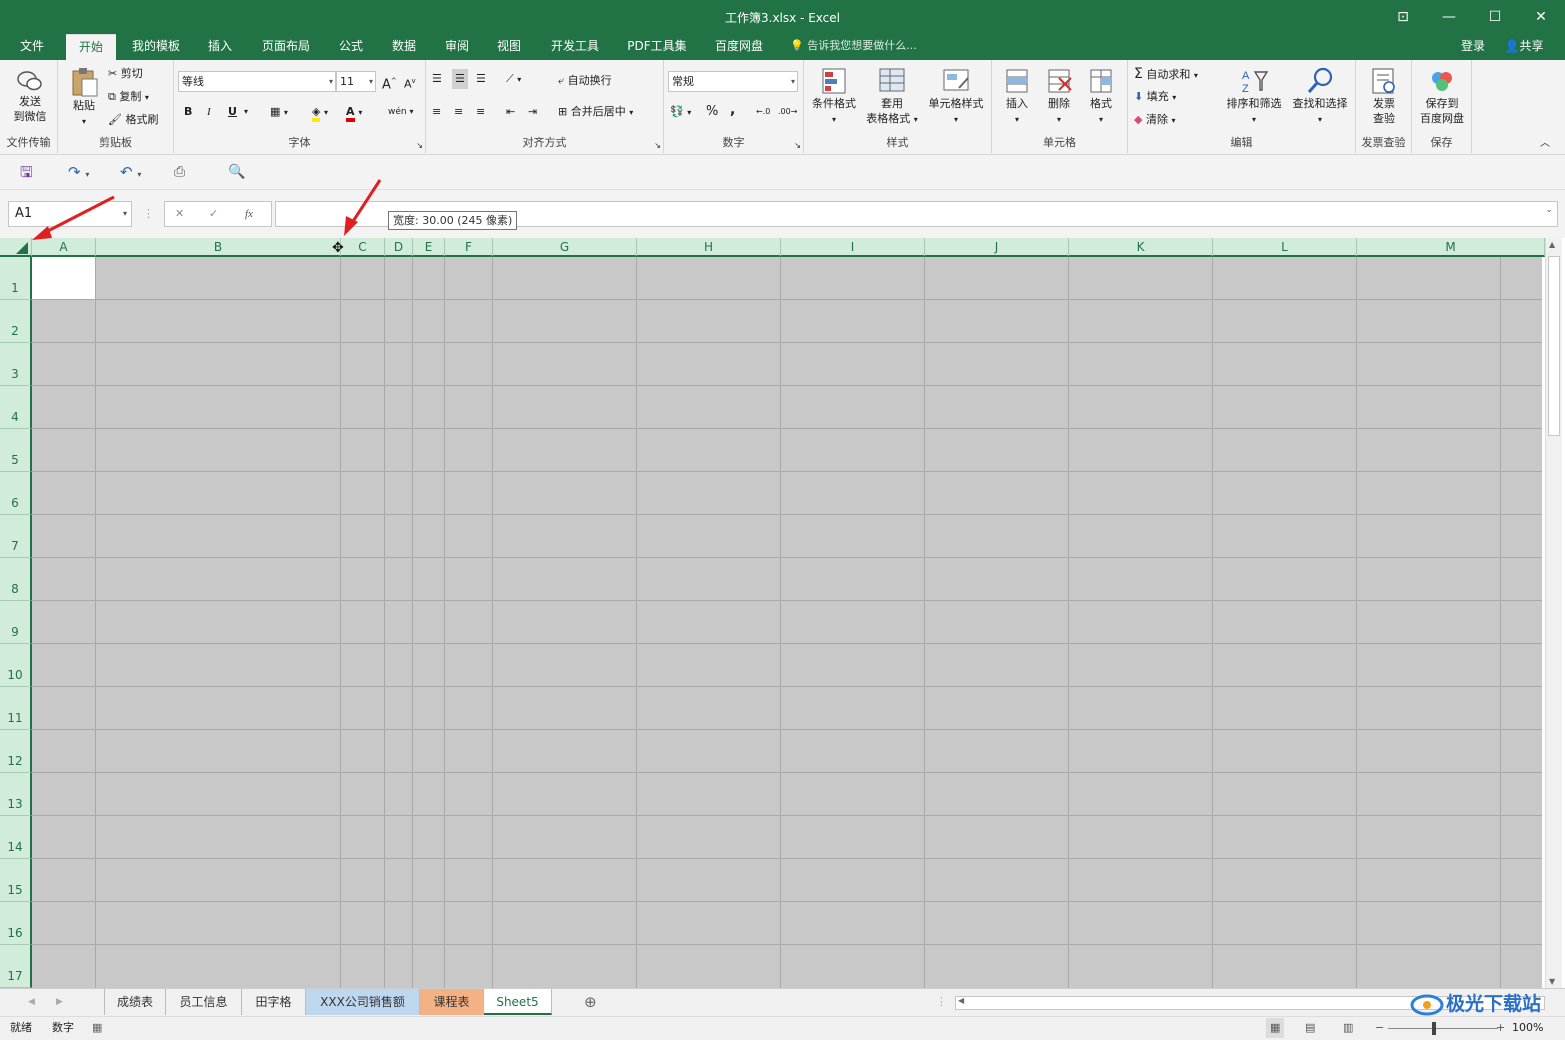 The image size is (1565, 1040). Describe the element at coordinates (1059, 96) in the screenshot. I see `delete-cells-button: 删除 ▾` at that location.